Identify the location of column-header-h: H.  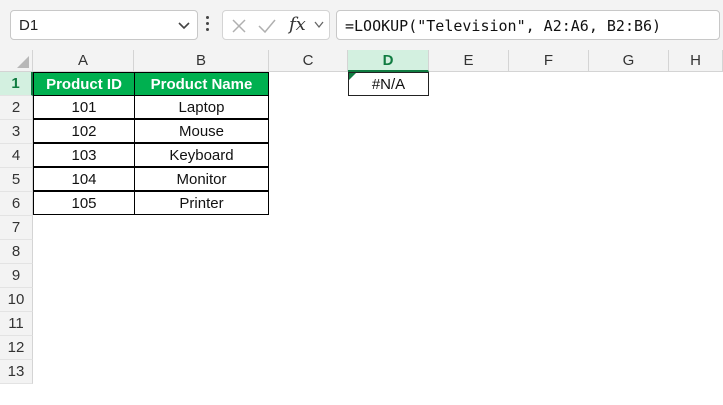
(696, 61).